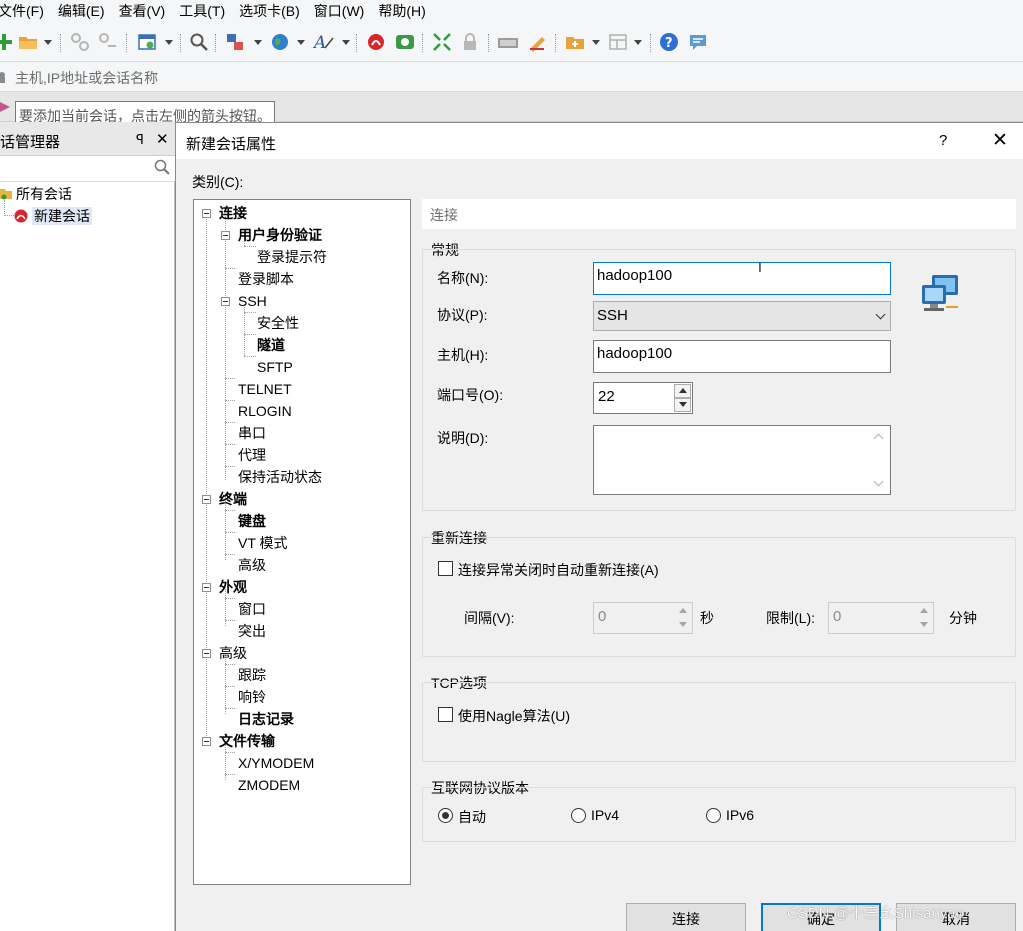 The width and height of the screenshot is (1023, 931). I want to click on category-rlogin: RLOGIN, so click(265, 411).